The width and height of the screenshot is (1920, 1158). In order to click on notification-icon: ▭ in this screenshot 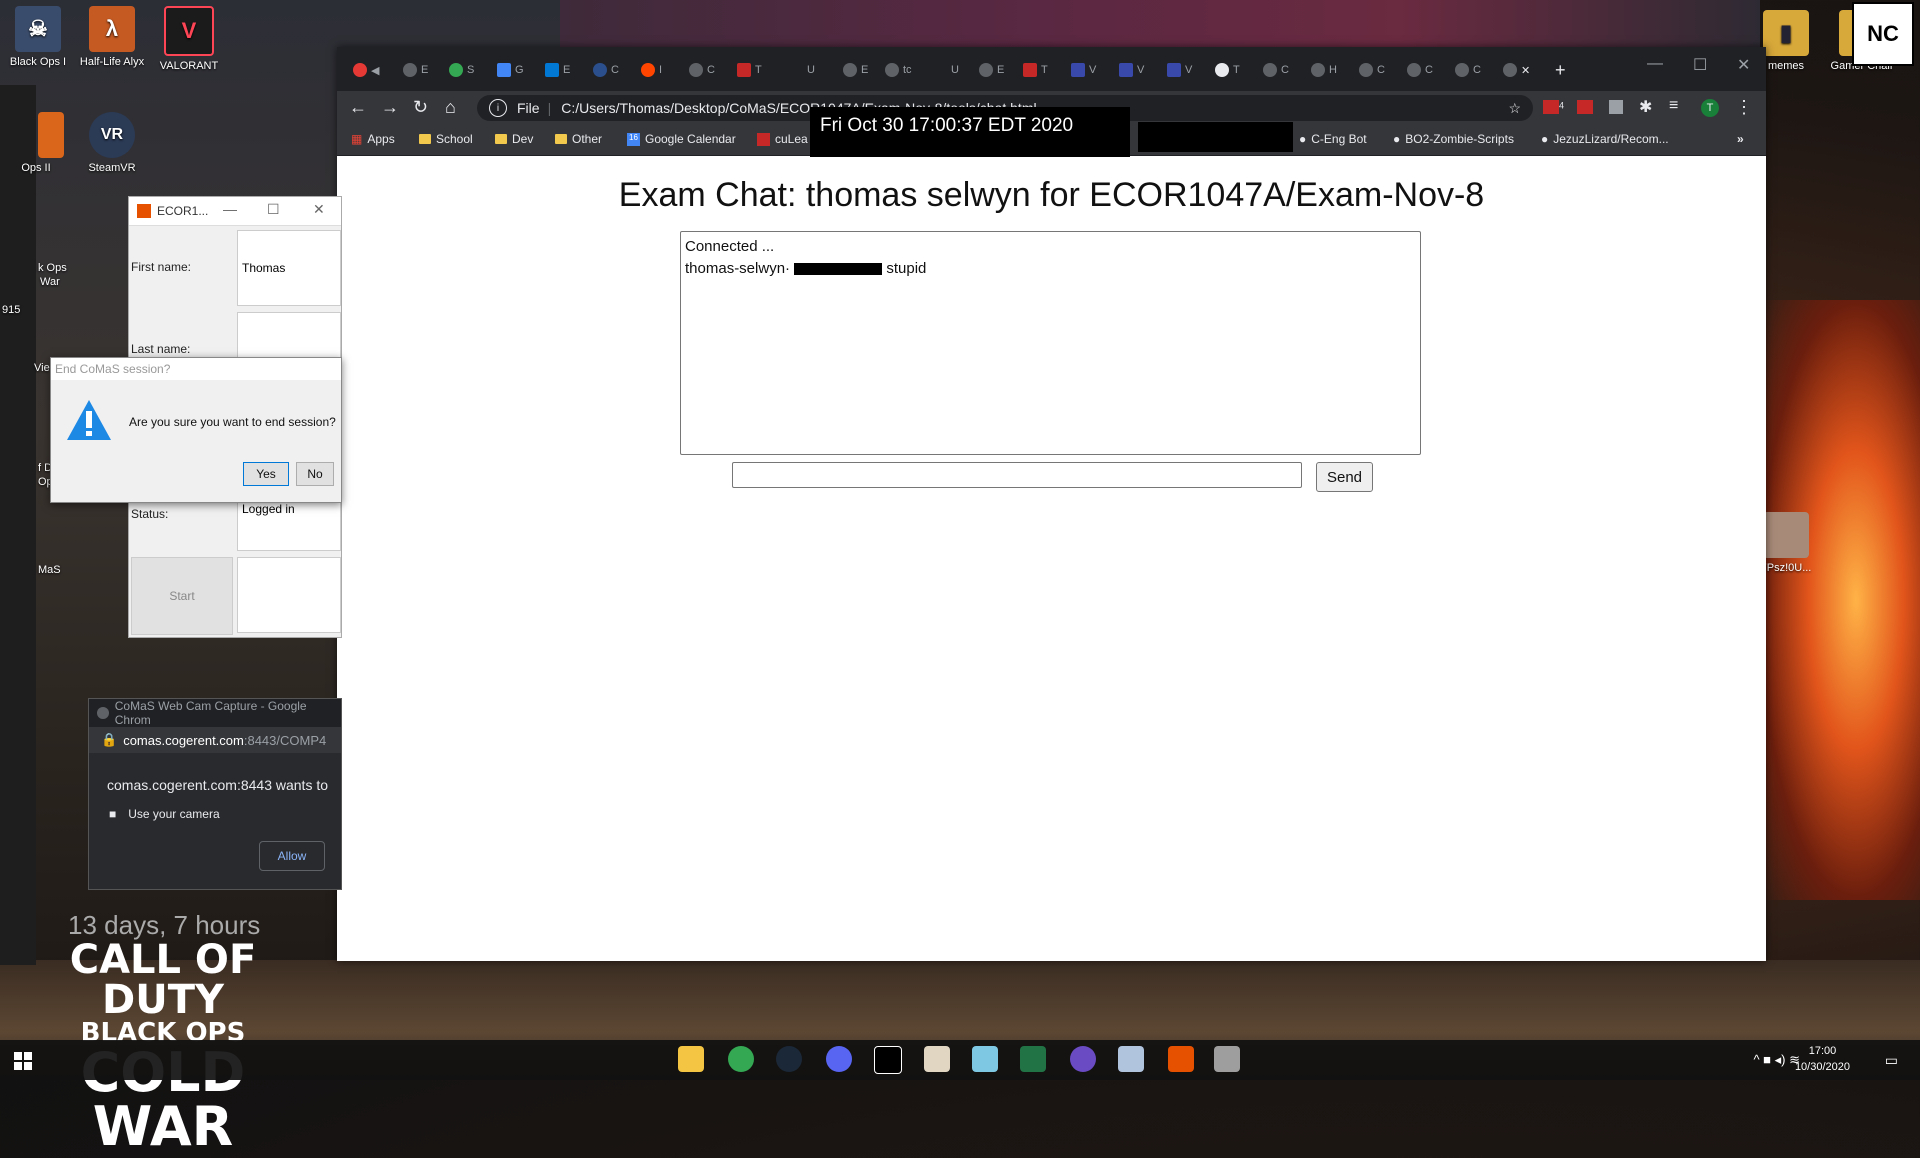, I will do `click(1891, 1060)`.